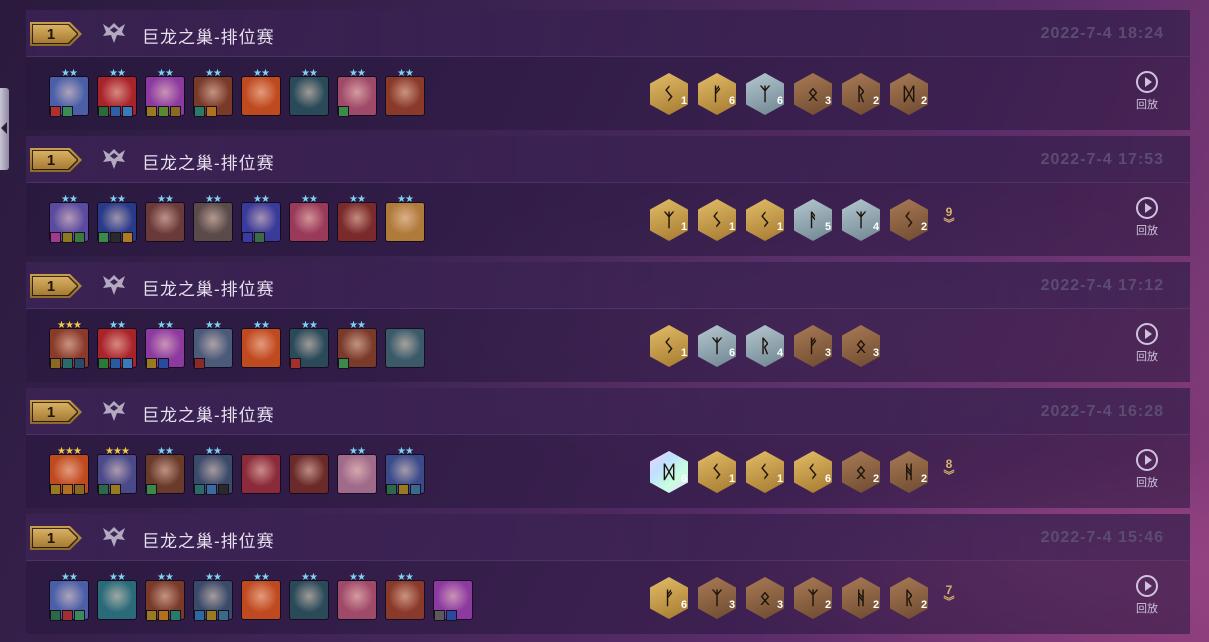 This screenshot has height=642, width=1209. What do you see at coordinates (1102, 537) in the screenshot?
I see `match-timestamp: 2022-7-4 15:46` at bounding box center [1102, 537].